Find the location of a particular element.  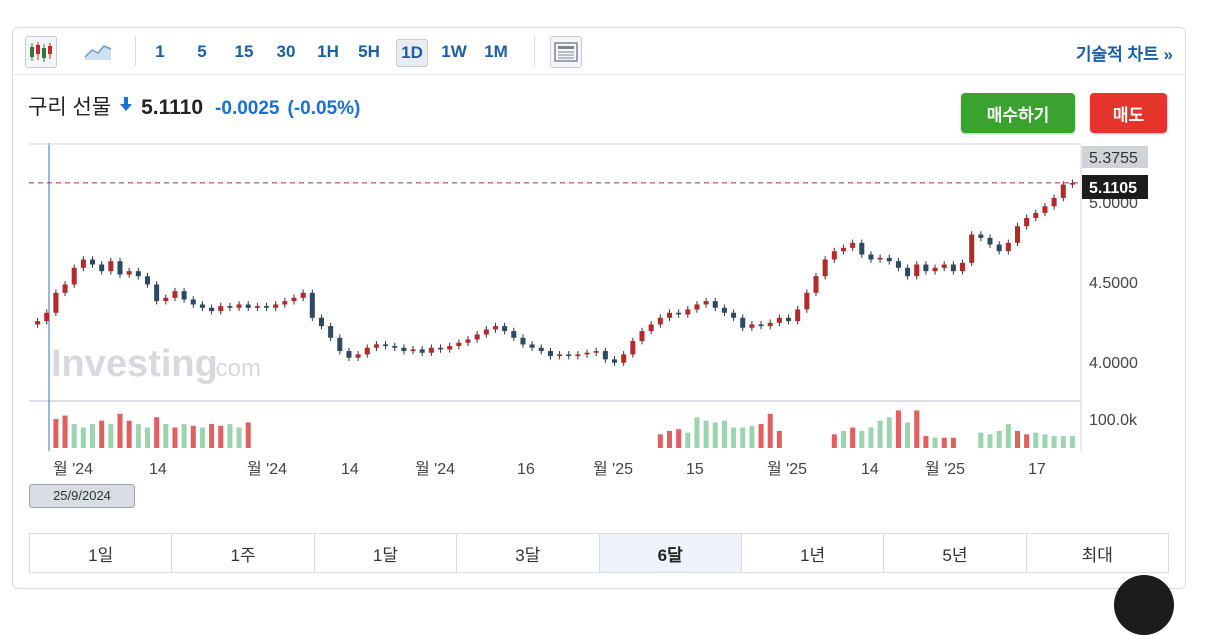

timeframe-1h: 1H is located at coordinates (328, 52).